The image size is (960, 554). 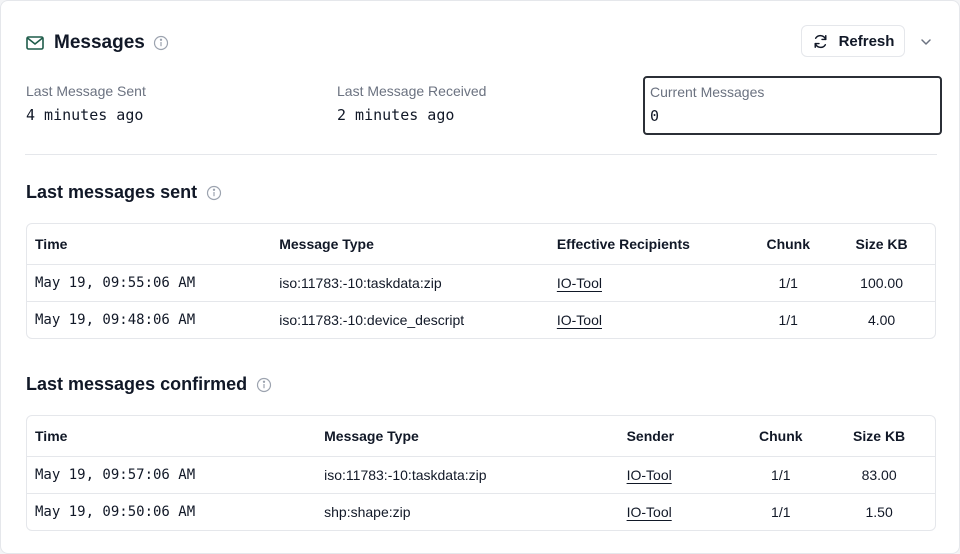 I want to click on sent-title-text: Last messages sent, so click(x=112, y=192).